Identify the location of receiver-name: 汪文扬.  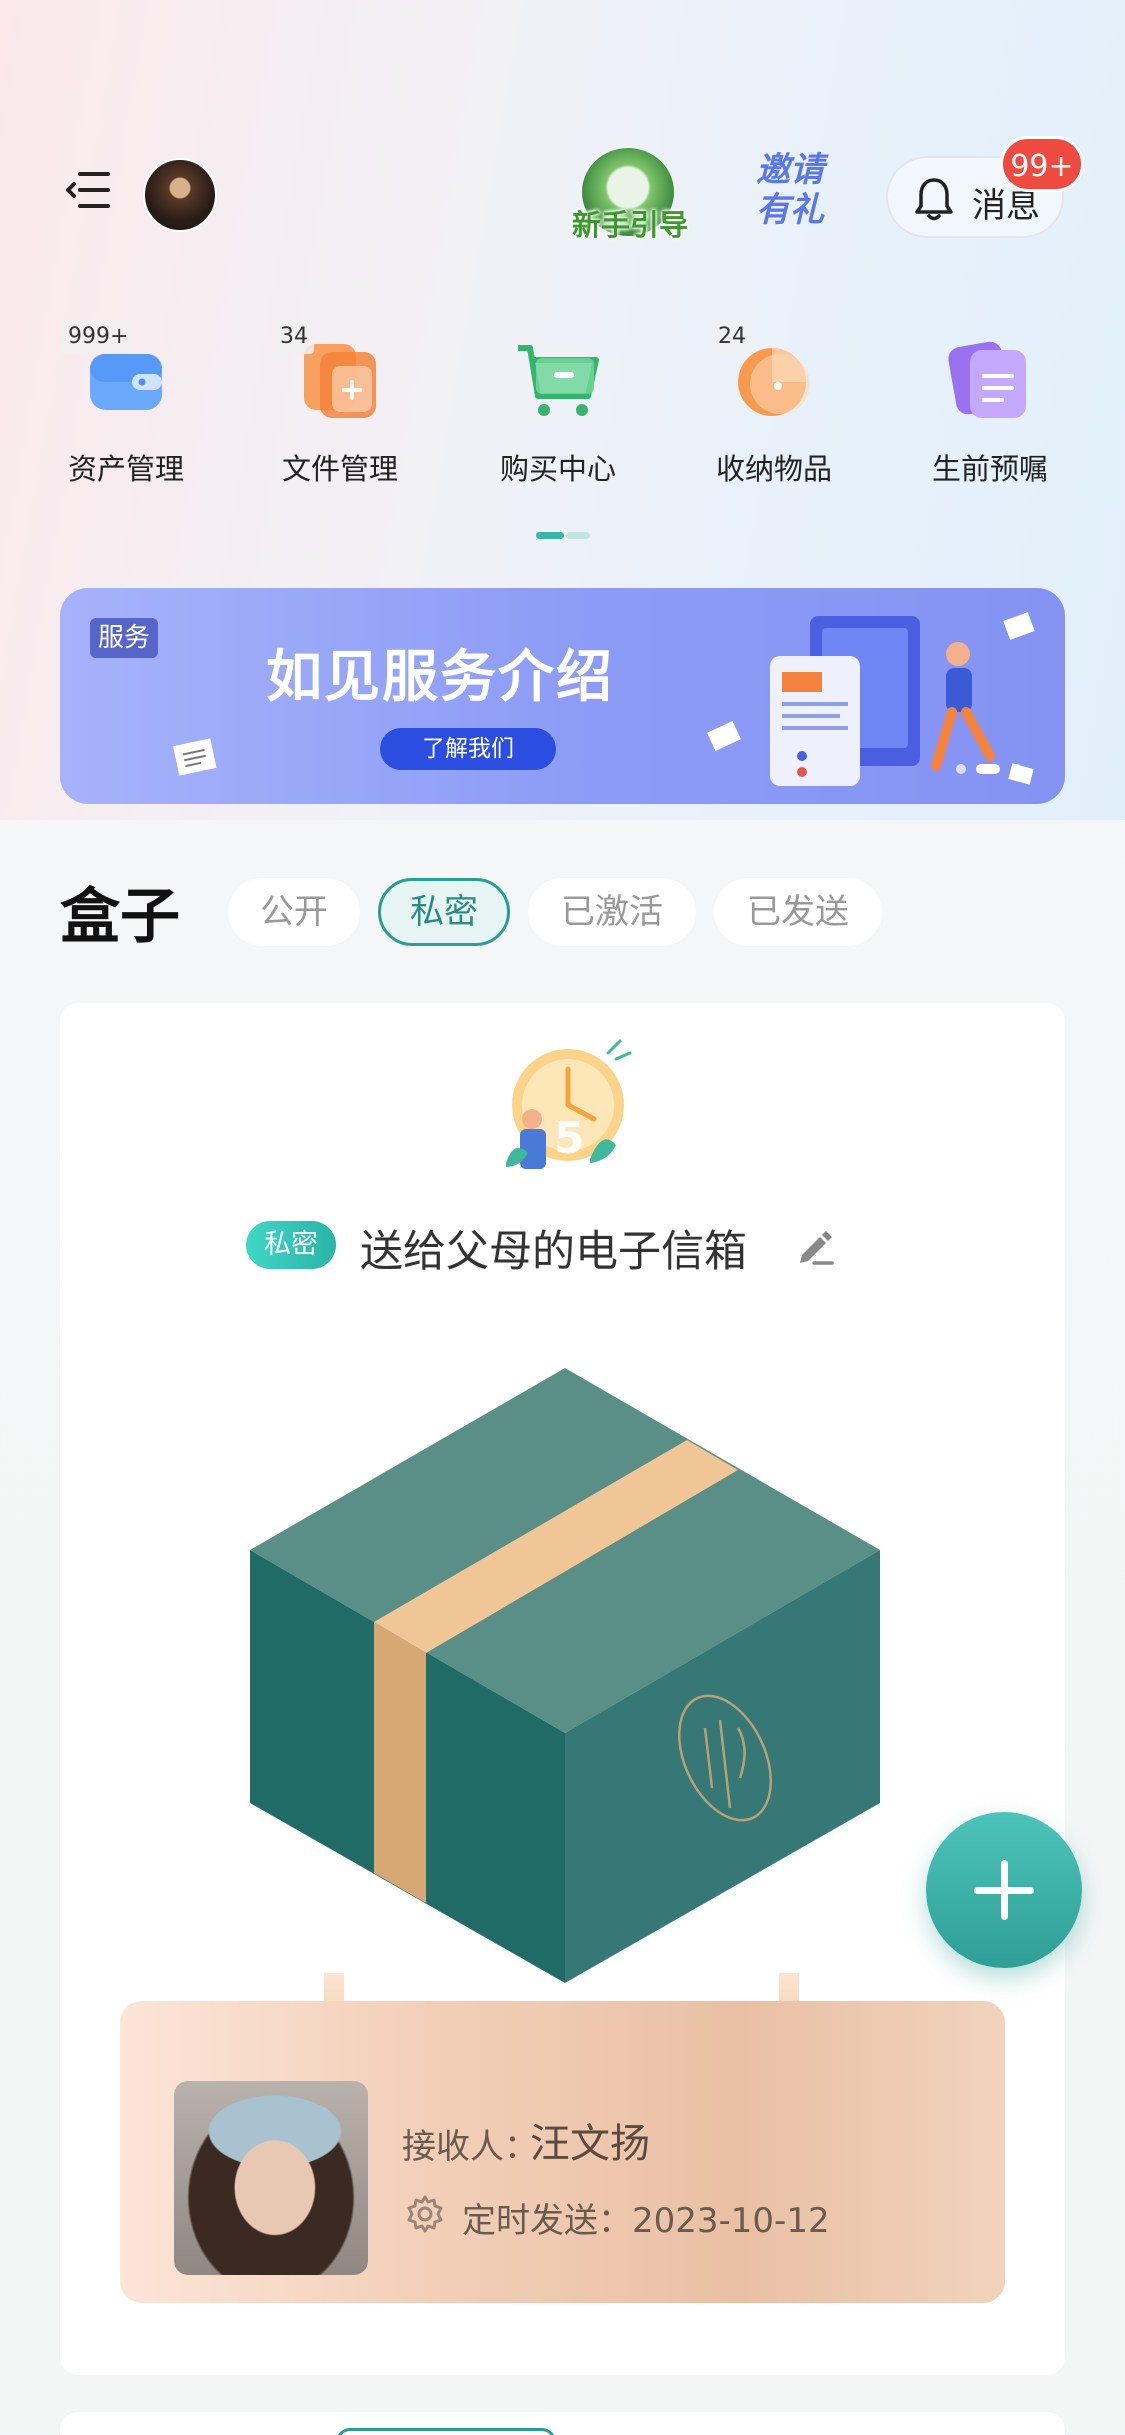
(590, 2144).